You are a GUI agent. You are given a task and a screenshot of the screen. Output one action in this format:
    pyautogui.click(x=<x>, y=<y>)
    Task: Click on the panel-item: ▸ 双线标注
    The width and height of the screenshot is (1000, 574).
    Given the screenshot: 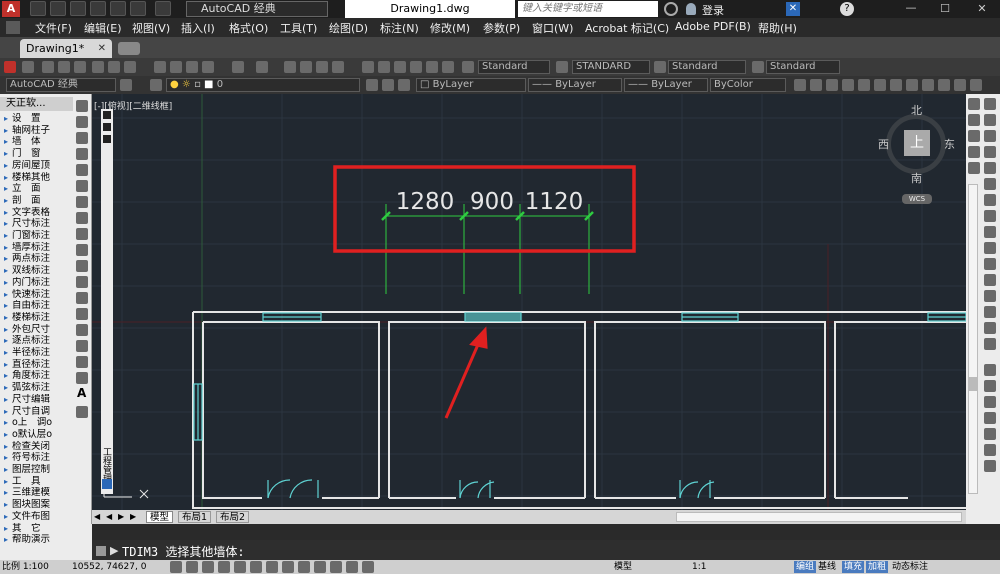 What is the action you would take?
    pyautogui.click(x=36, y=271)
    